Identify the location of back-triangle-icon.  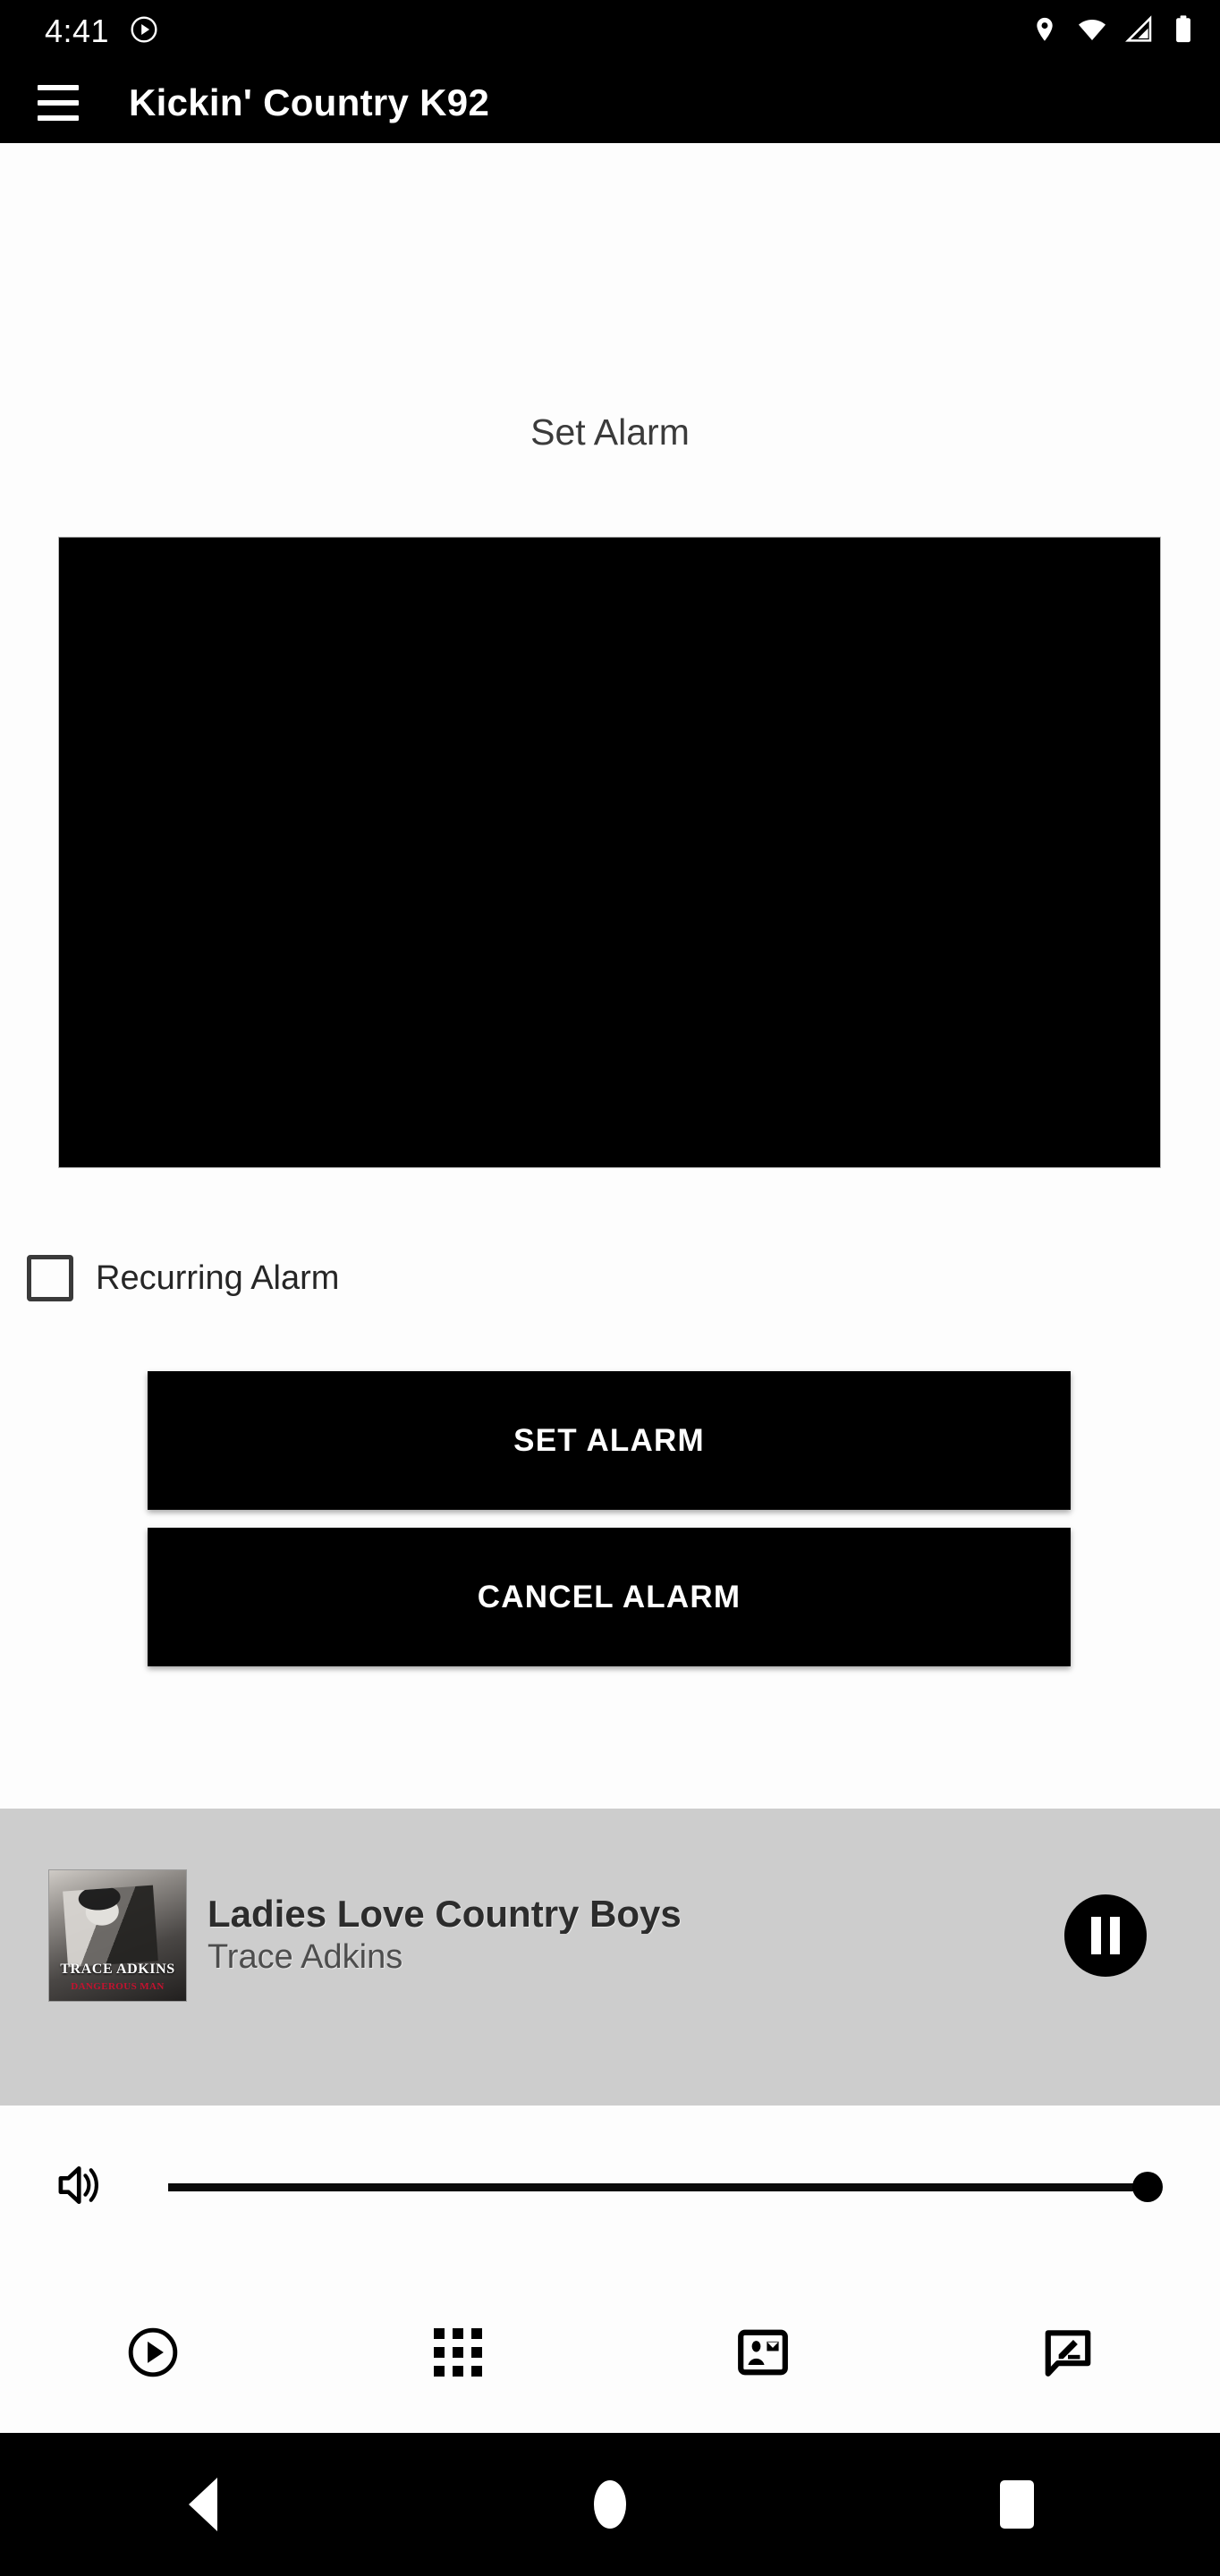
(203, 2504).